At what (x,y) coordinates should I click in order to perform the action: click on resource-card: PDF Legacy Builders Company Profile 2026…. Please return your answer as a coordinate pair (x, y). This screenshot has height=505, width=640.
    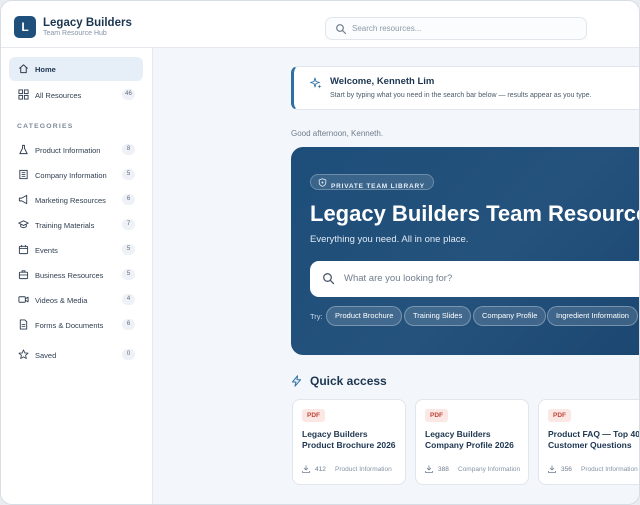
    Looking at the image, I should click on (472, 442).